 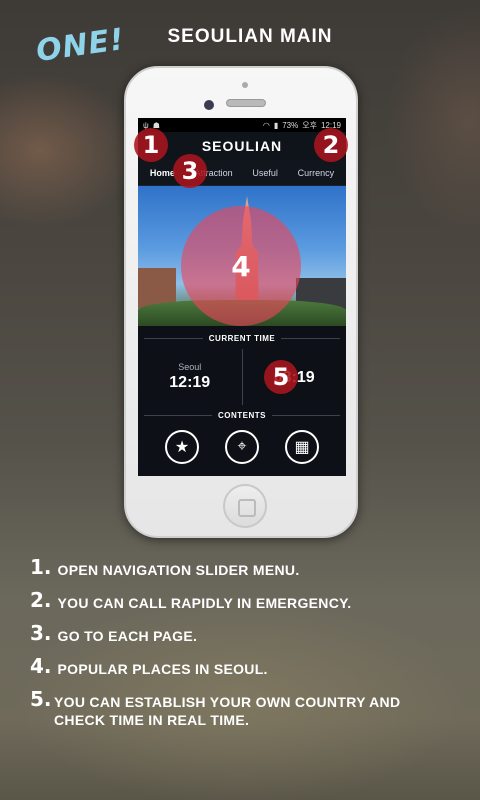 I want to click on marker-1: 1, so click(x=151, y=145).